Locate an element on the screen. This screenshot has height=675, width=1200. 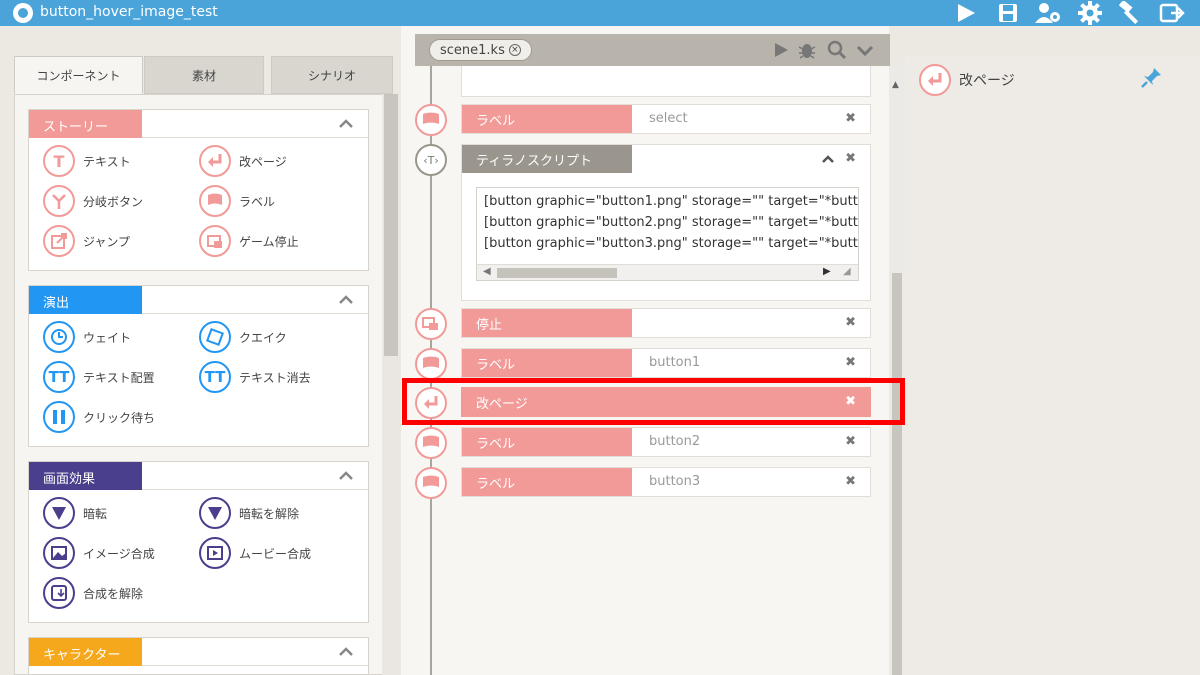
code-hscrollbar: ◀ ▶ ◢ is located at coordinates (667, 272).